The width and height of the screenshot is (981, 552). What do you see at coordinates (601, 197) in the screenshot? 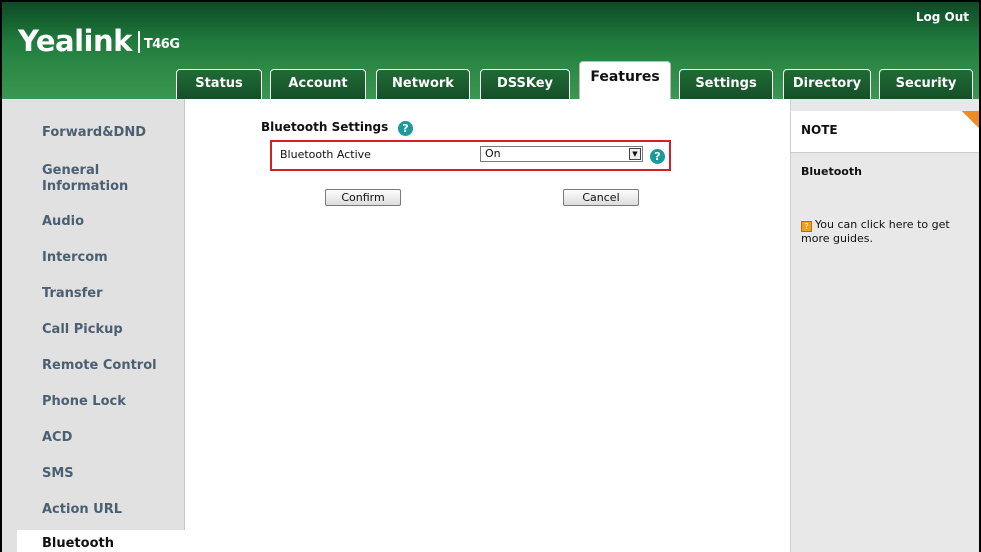
I see `cancel-button: Cancel` at bounding box center [601, 197].